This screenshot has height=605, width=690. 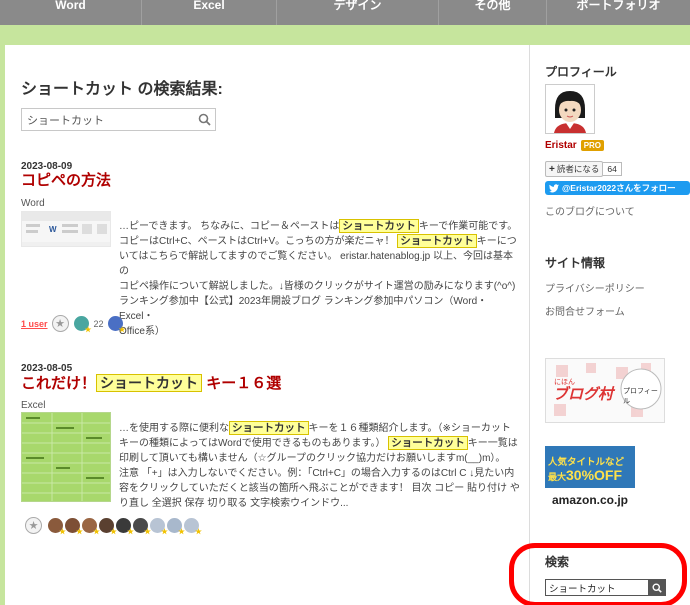 I want to click on plus-icon: +, so click(x=552, y=169).